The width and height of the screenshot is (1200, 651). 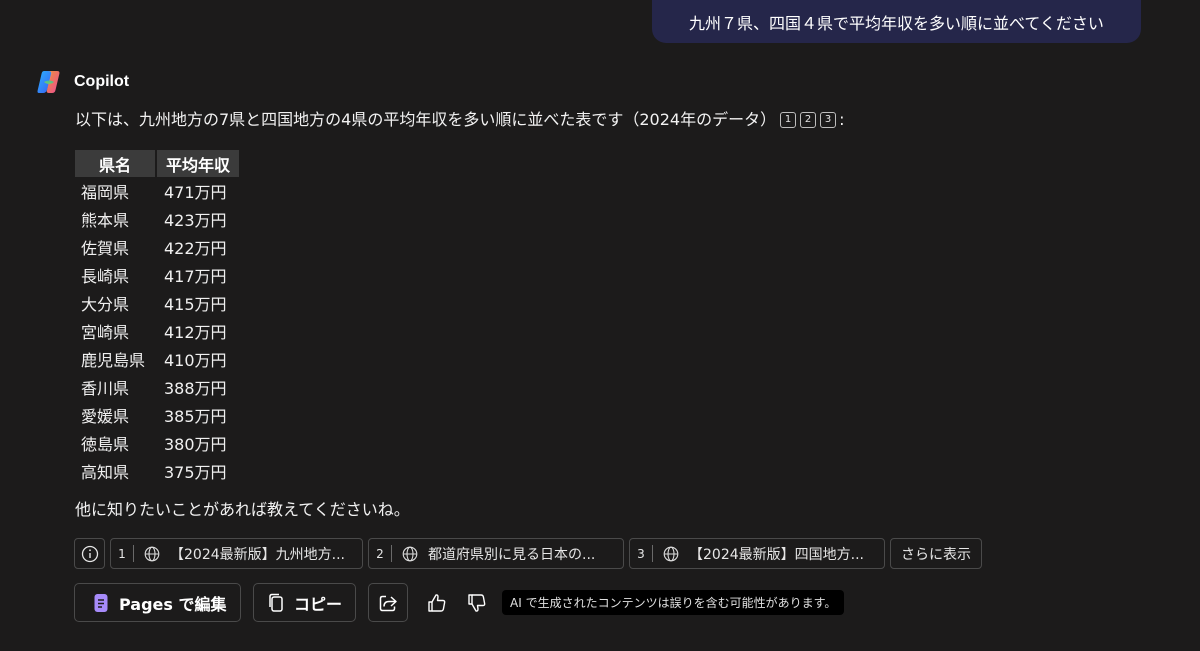 I want to click on ai-disclaimer: AI で生成されたコンテンツは誤りを含む可能性があります。, so click(x=673, y=602).